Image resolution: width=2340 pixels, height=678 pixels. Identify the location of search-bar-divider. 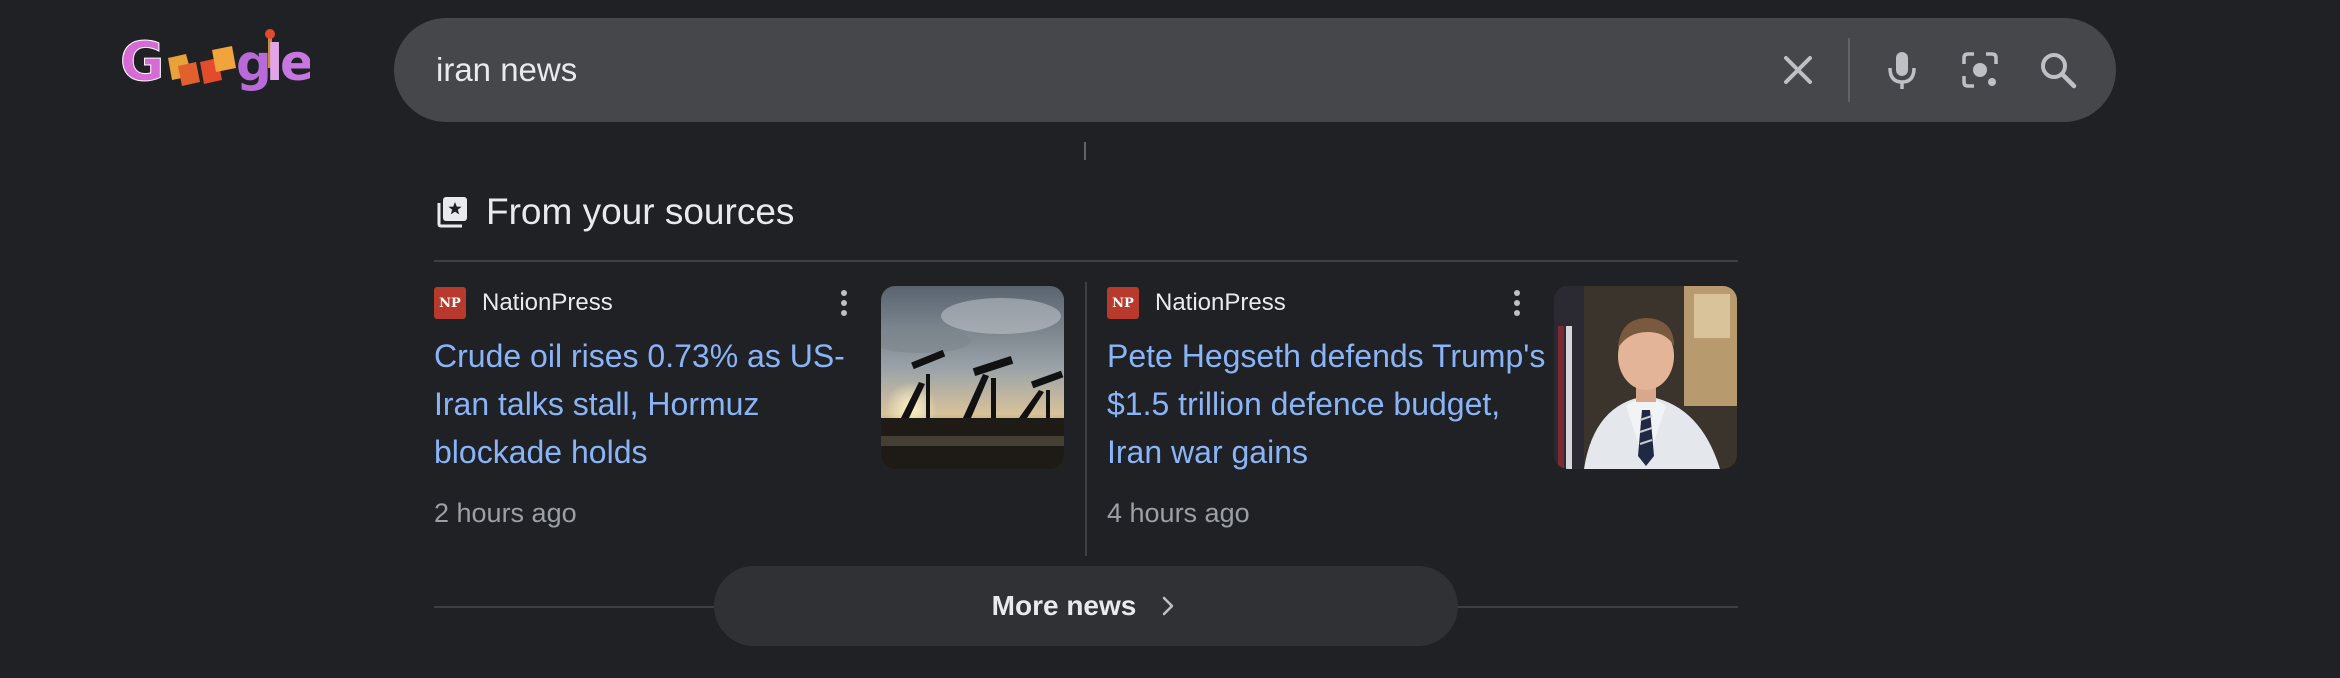
(1849, 70).